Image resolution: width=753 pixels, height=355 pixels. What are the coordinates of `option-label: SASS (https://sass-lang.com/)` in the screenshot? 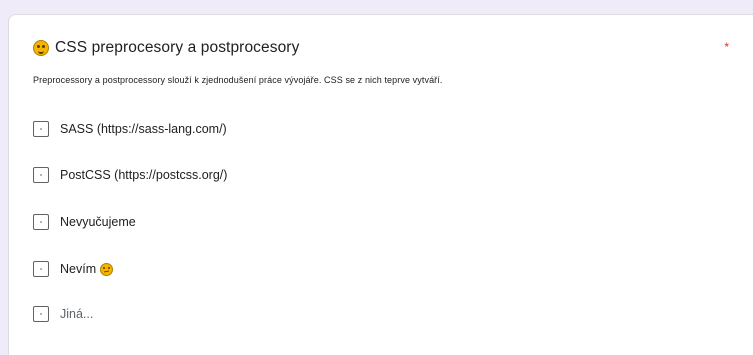 It's located at (143, 129).